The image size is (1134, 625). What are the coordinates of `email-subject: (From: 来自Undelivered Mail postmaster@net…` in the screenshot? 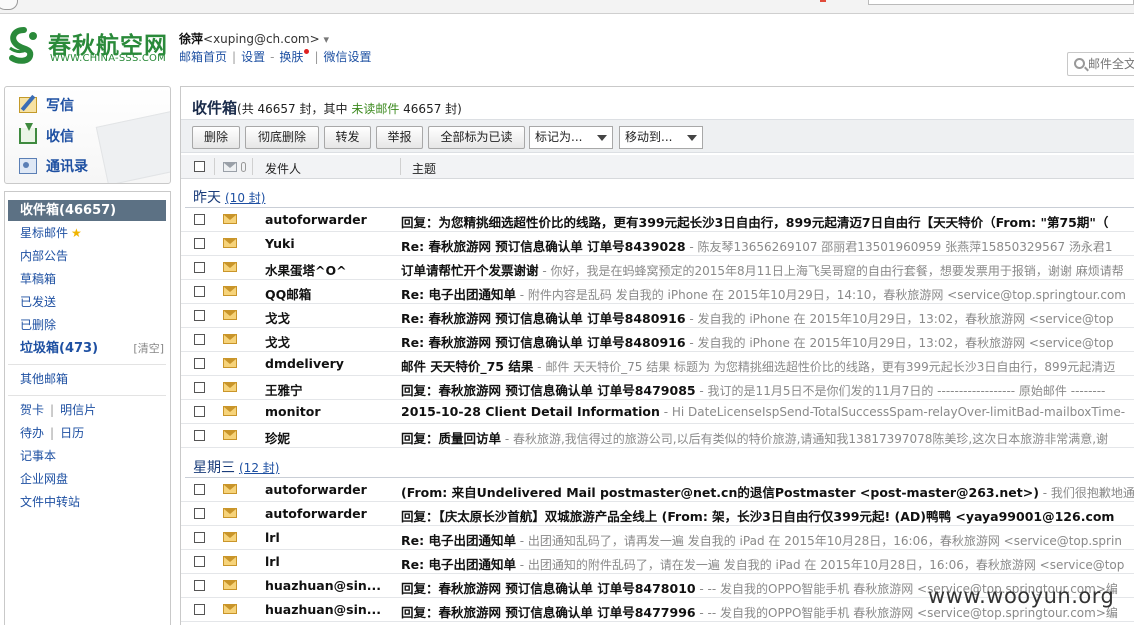 It's located at (767, 491).